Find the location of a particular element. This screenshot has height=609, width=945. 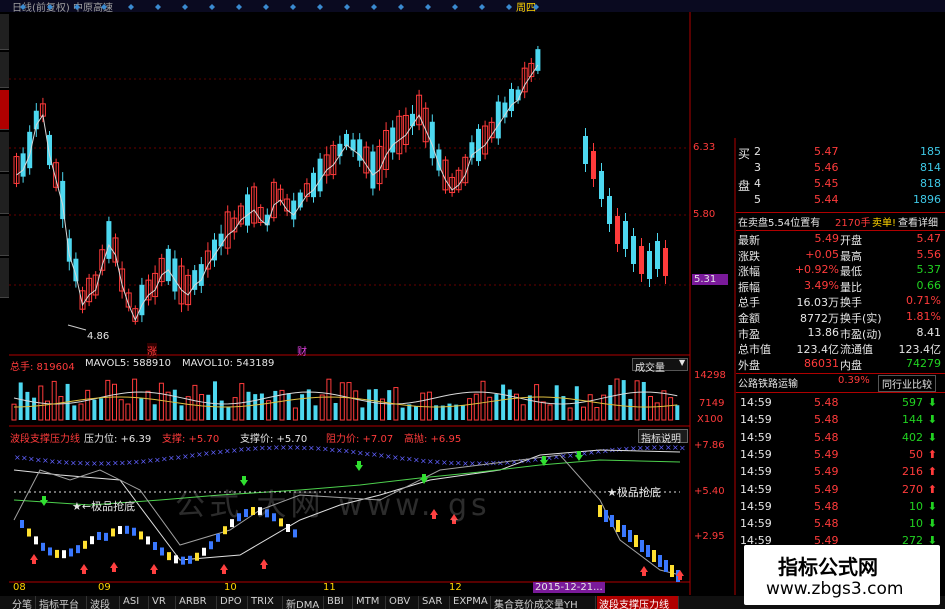

sector-name: 公路铁路运输 is located at coordinates (768, 382).